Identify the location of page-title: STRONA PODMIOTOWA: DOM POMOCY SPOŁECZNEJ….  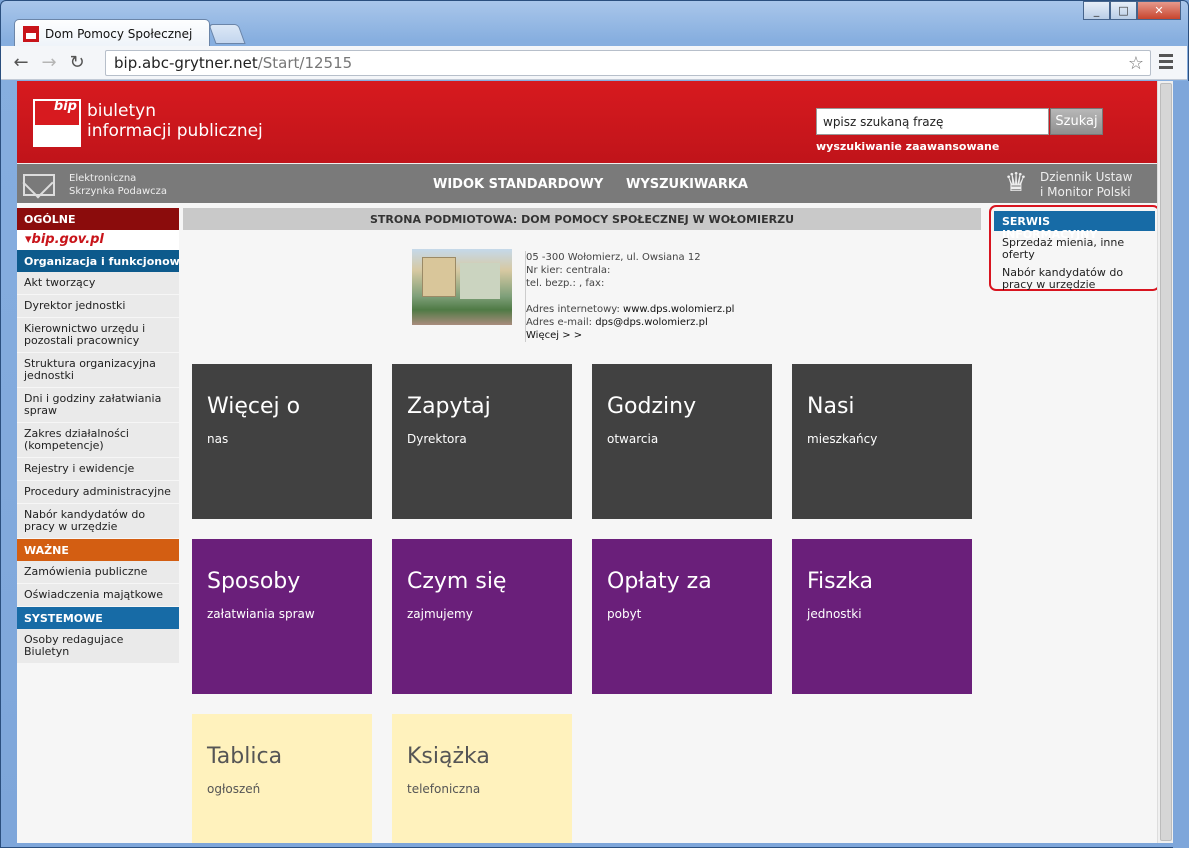
(582, 219).